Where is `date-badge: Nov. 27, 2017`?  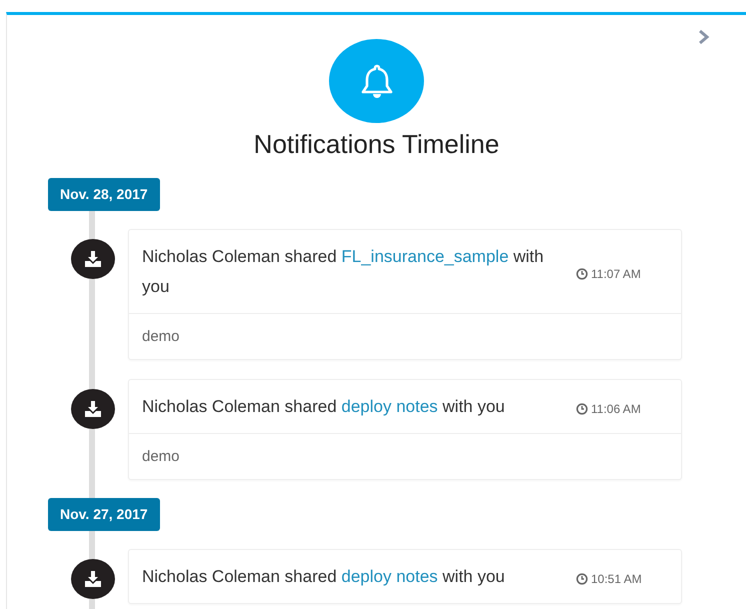 date-badge: Nov. 27, 2017 is located at coordinates (104, 514).